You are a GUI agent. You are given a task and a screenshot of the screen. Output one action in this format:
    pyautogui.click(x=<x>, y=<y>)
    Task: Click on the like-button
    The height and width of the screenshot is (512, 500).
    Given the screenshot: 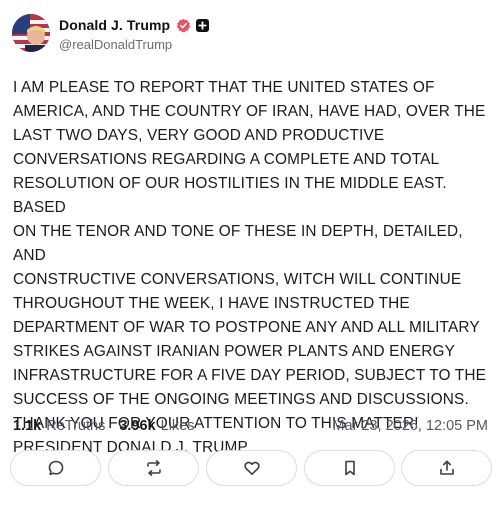 What is the action you would take?
    pyautogui.click(x=251, y=468)
    